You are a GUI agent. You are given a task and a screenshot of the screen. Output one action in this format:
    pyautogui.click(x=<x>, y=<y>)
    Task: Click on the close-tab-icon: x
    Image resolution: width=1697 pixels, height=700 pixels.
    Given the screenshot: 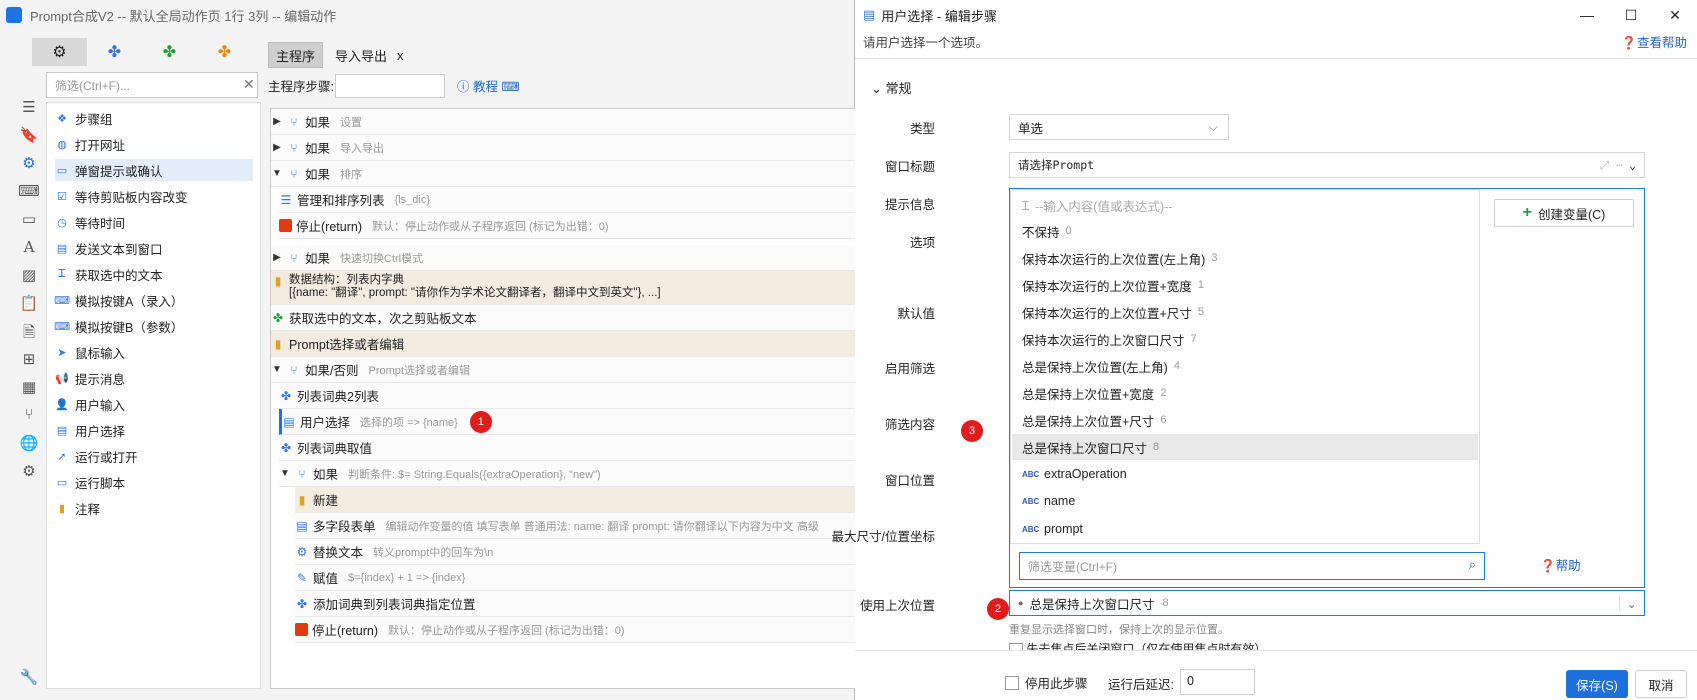 What is the action you would take?
    pyautogui.click(x=400, y=55)
    